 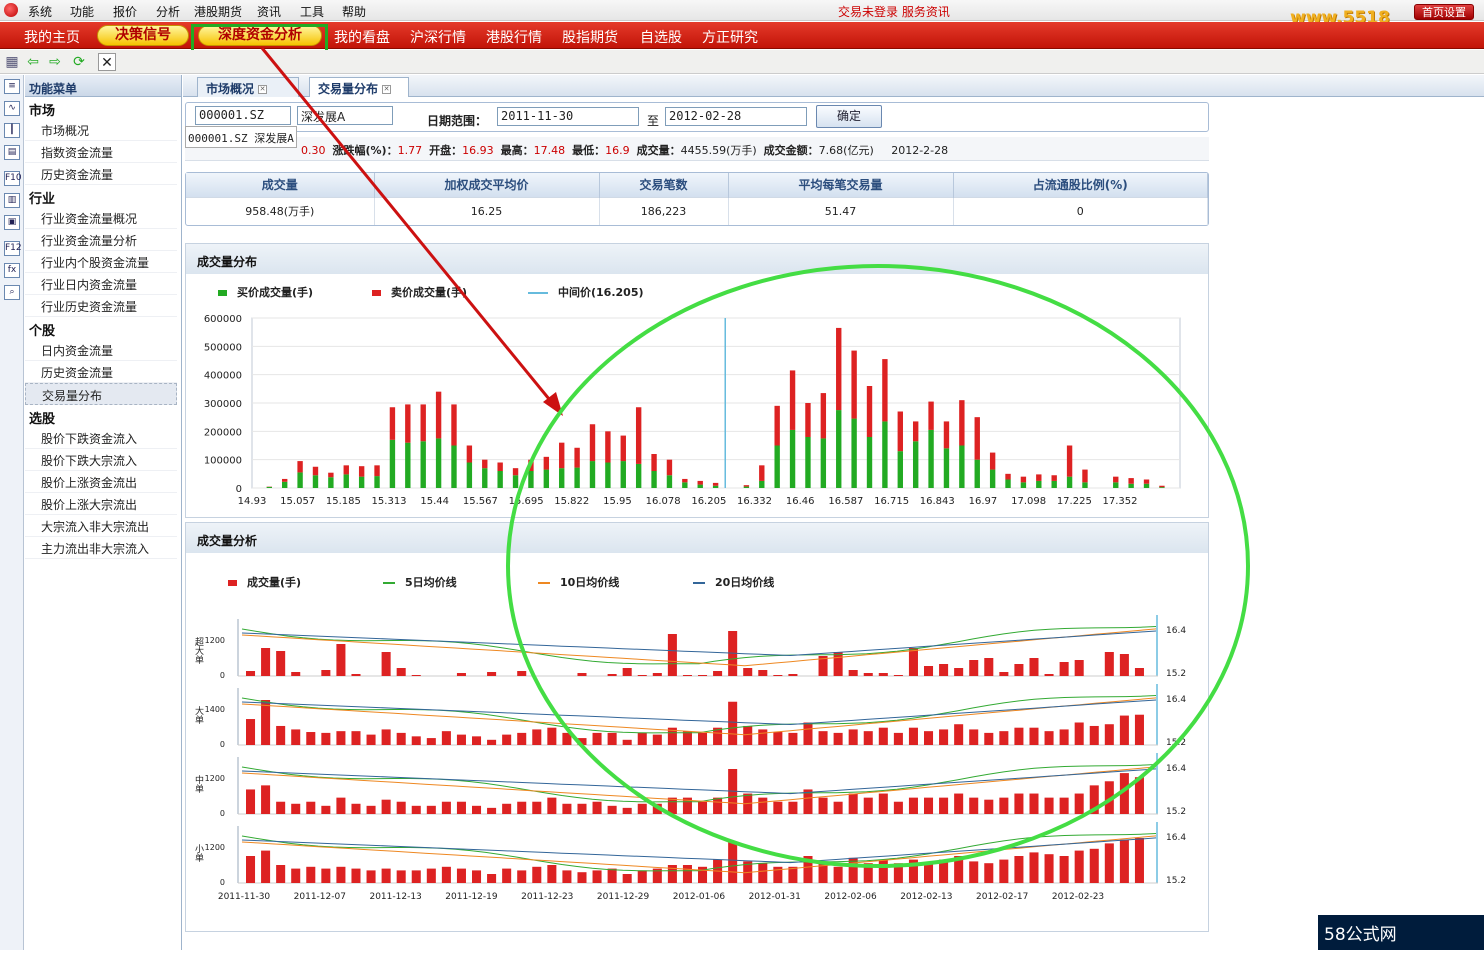 What do you see at coordinates (12, 248) in the screenshot?
I see `f12-icon: F12` at bounding box center [12, 248].